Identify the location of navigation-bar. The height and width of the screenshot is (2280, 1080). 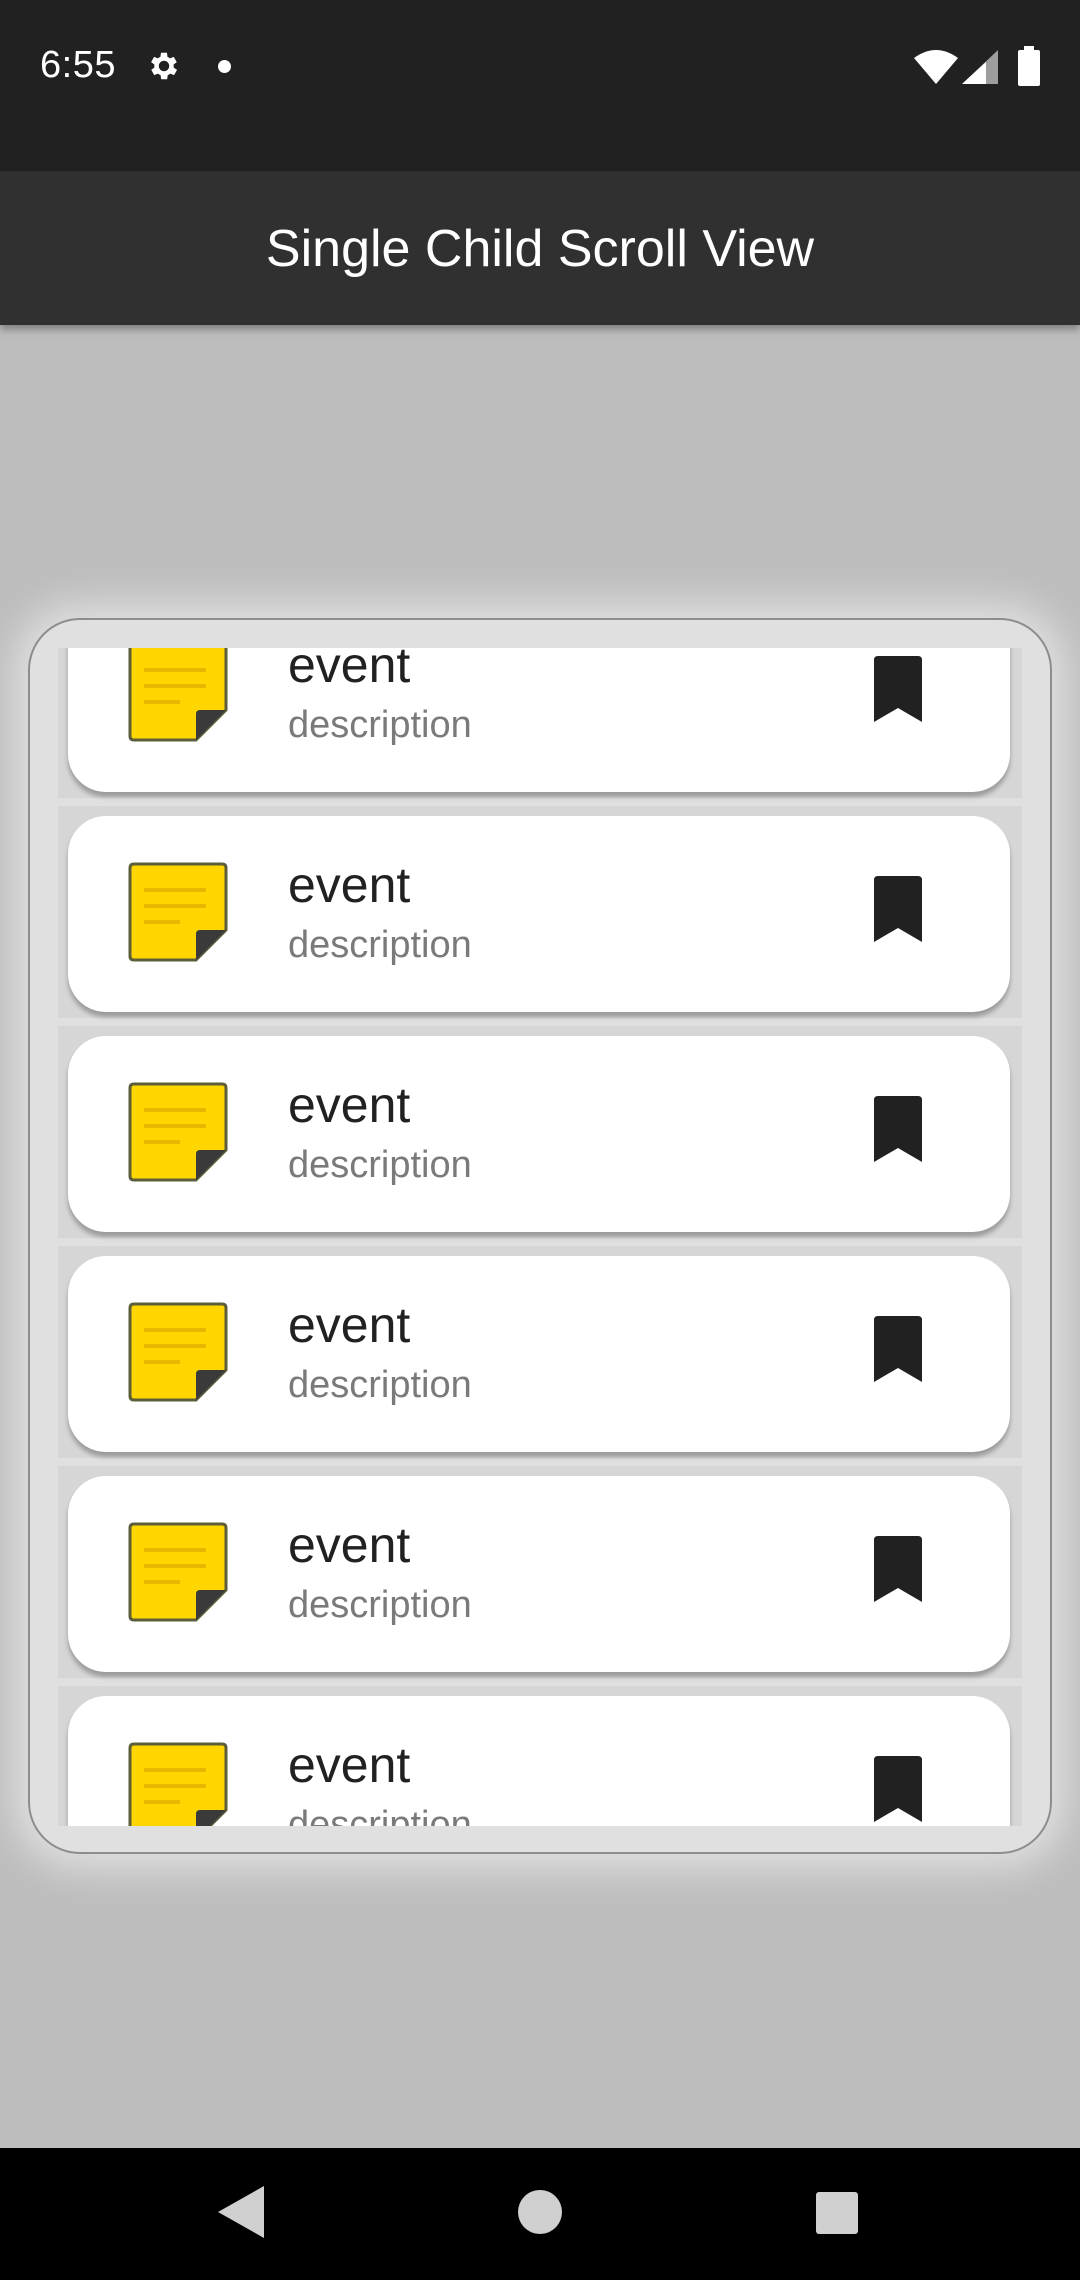
(540, 2214).